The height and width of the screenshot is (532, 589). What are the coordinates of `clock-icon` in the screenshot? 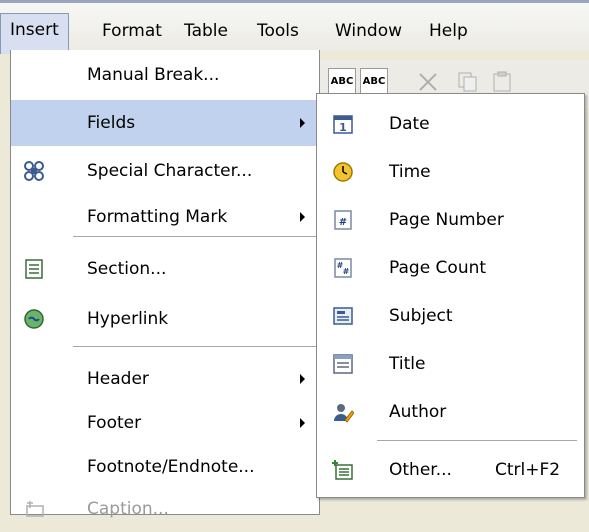 It's located at (343, 172).